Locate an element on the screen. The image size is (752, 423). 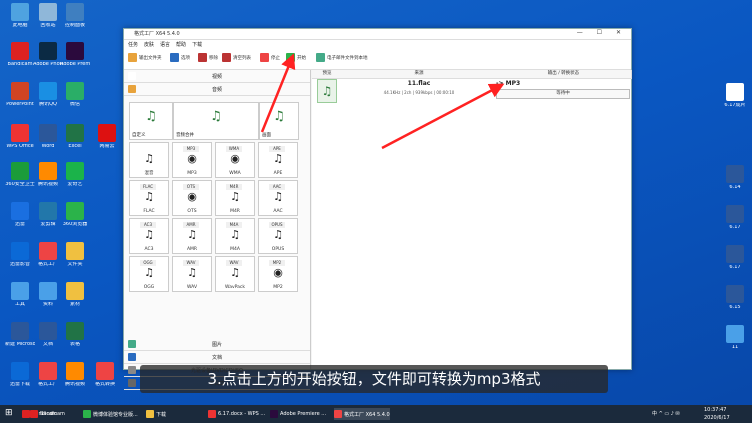
format-tile: FLAC ♫ FLAC is located at coordinates (149, 198).